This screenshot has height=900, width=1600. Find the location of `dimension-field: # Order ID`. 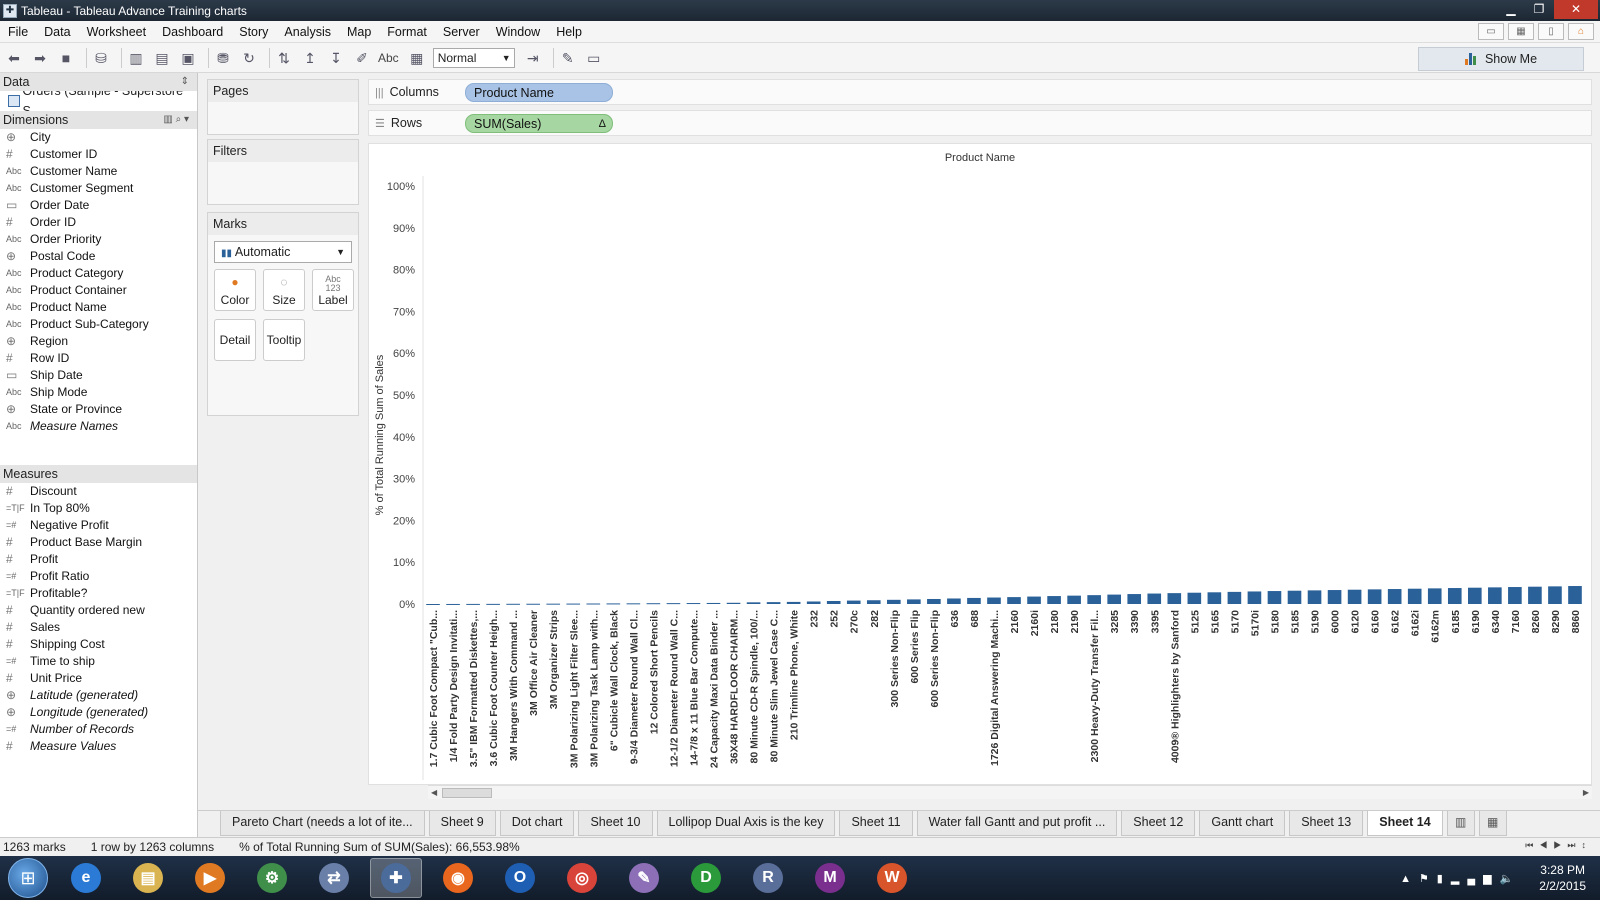

dimension-field: # Order ID is located at coordinates (98, 222).